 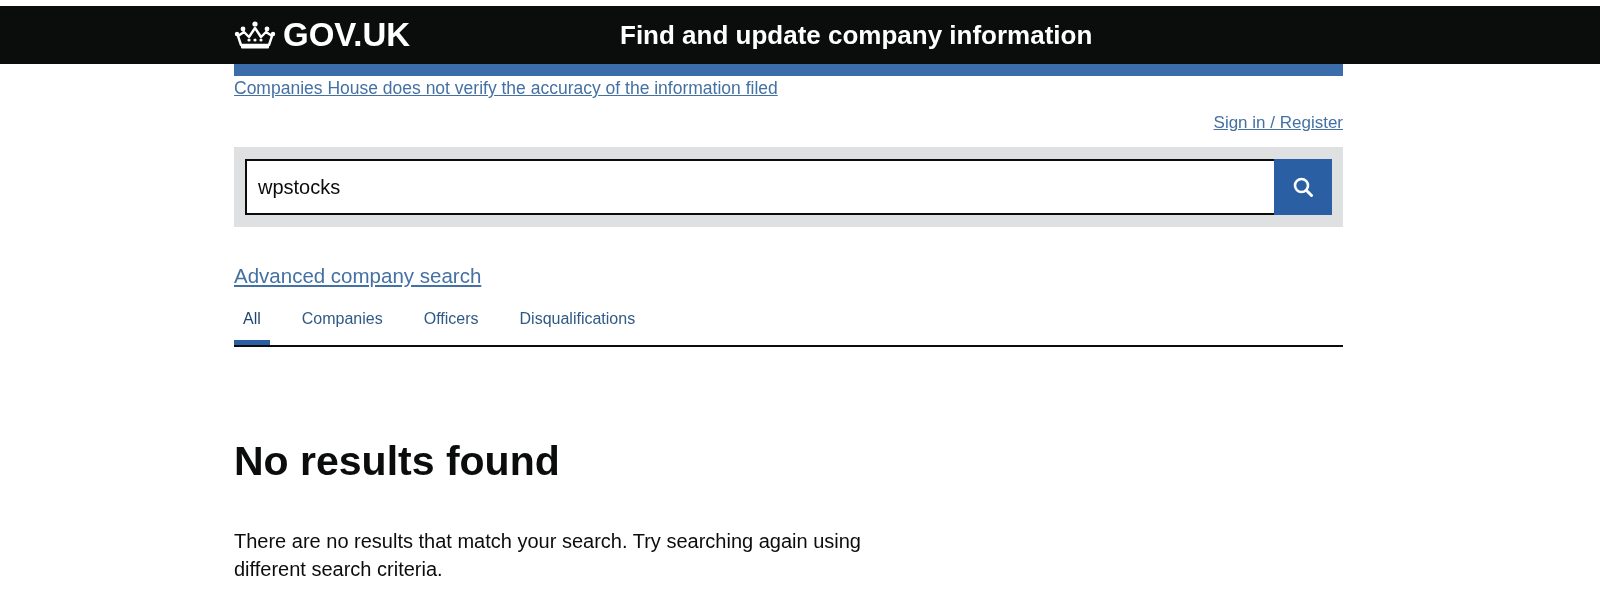 I want to click on tab: Disqualifications, so click(x=577, y=325).